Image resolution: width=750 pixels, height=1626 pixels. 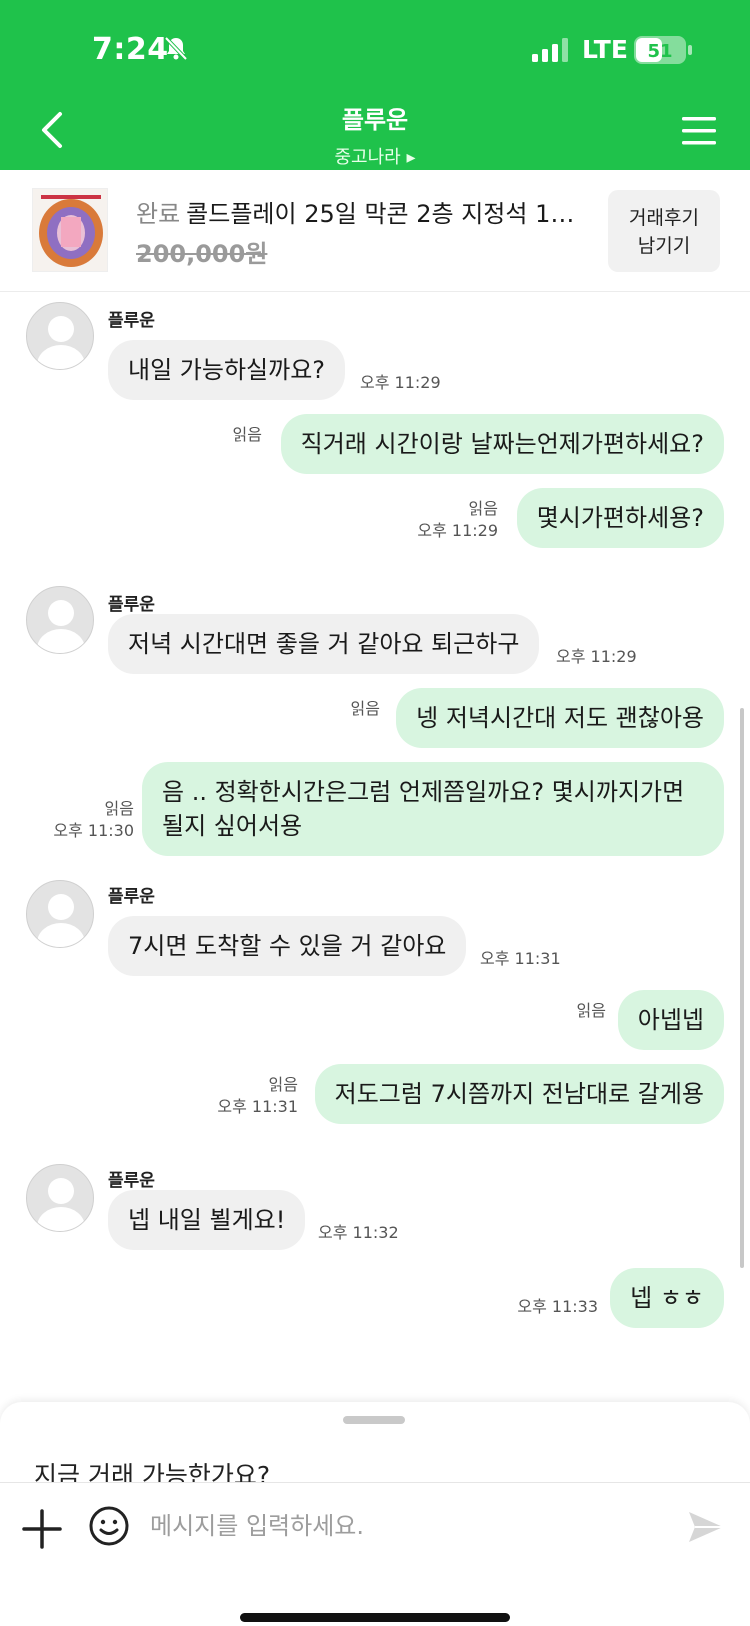 I want to click on chat-scrollbar, so click(x=742, y=988).